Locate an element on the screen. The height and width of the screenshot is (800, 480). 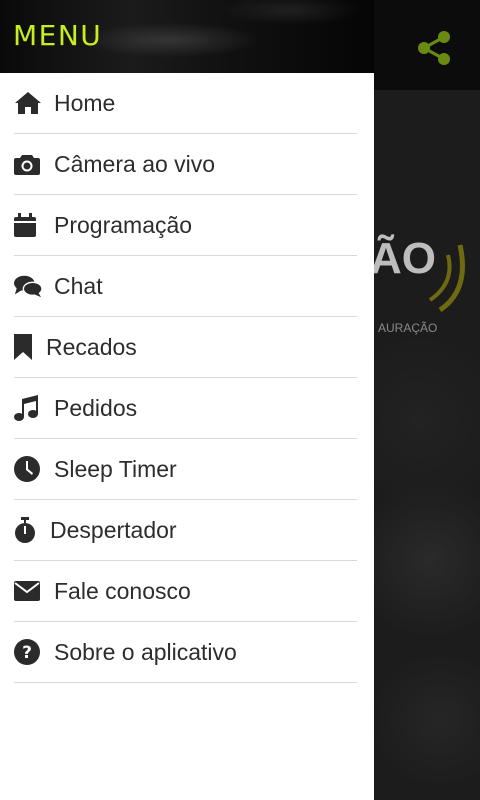
menu-item-label: Pedidos is located at coordinates (96, 407).